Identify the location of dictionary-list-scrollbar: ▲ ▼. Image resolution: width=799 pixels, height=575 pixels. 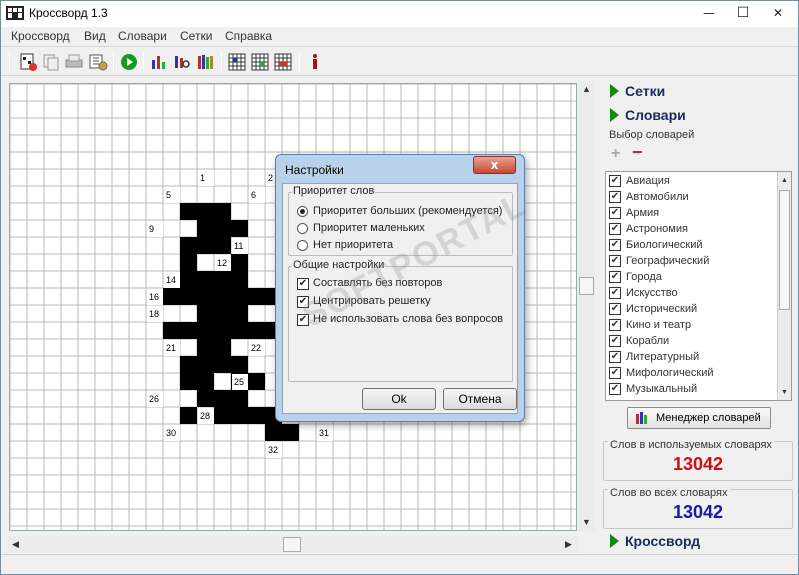
(784, 286).